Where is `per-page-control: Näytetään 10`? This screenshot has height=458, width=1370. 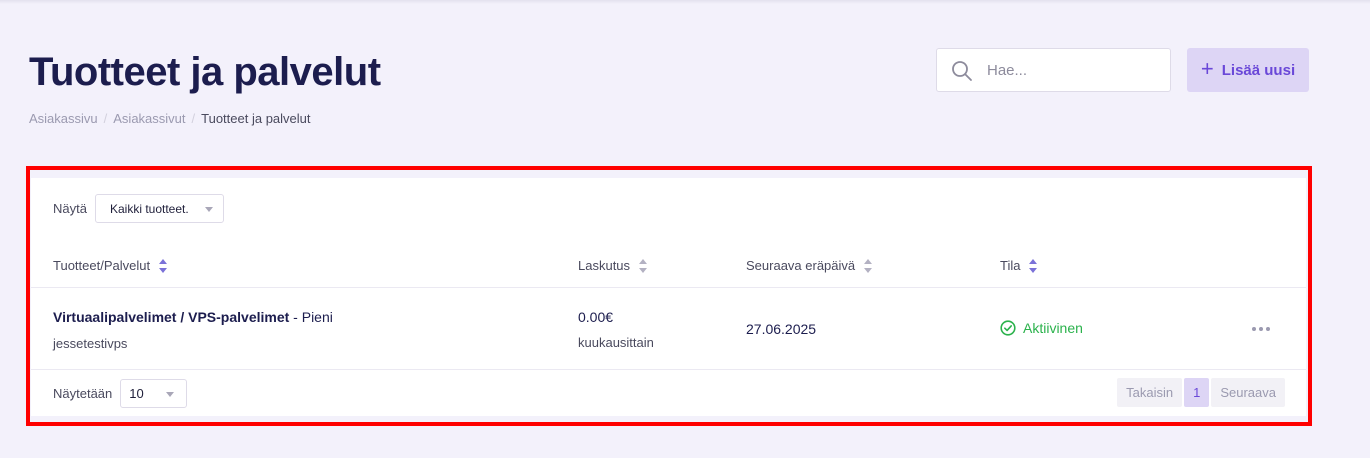 per-page-control: Näytetään 10 is located at coordinates (120, 393).